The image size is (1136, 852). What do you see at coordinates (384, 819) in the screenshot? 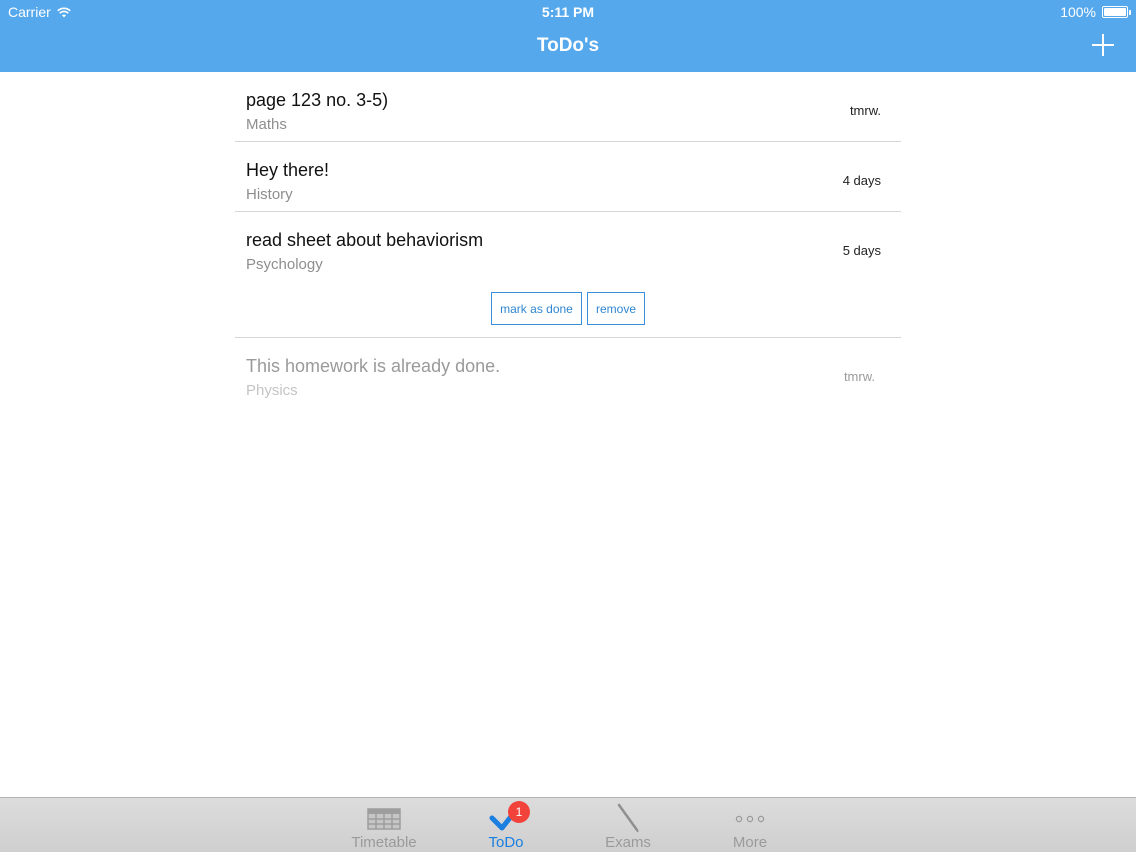
I see `table-icon` at bounding box center [384, 819].